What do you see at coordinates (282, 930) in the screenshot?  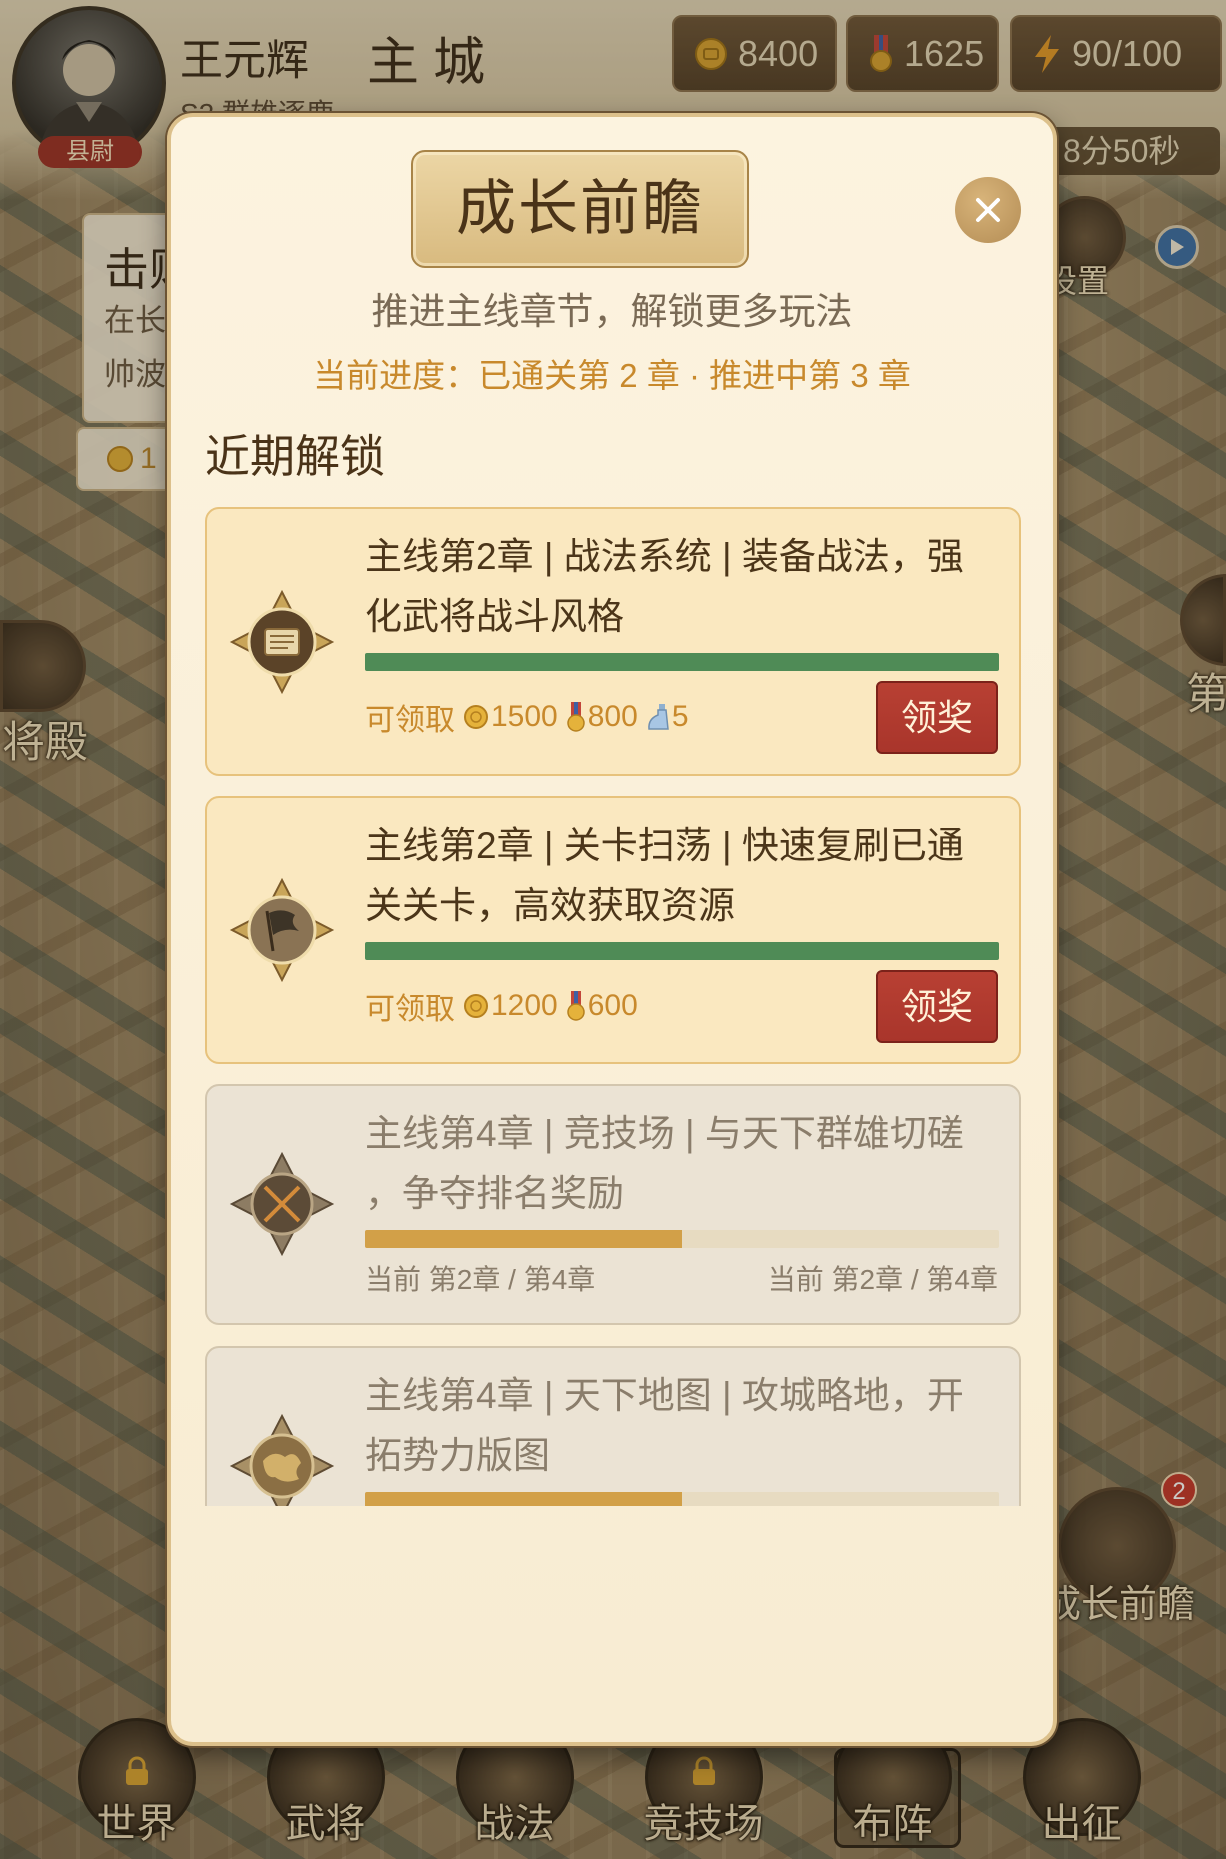 I see `flag-icon` at bounding box center [282, 930].